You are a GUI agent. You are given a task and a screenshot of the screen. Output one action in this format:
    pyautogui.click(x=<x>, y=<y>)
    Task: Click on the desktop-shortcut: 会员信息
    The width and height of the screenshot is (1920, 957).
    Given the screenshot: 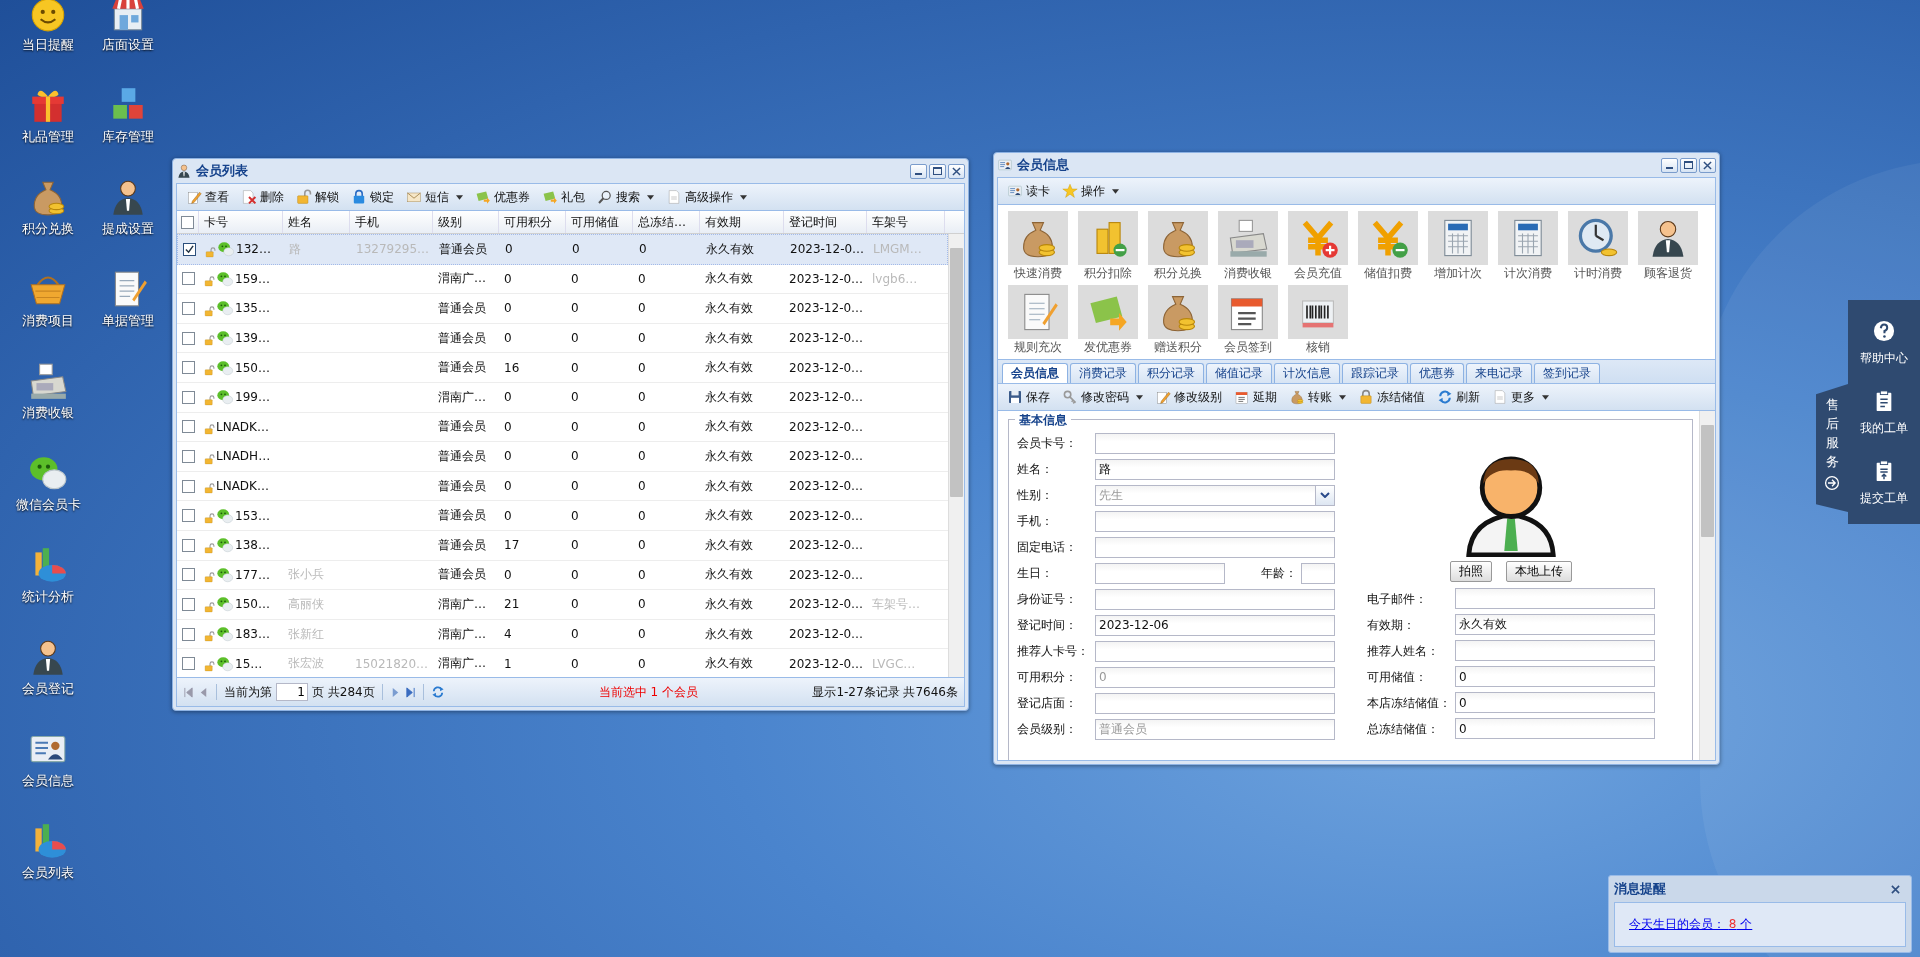 What is the action you would take?
    pyautogui.click(x=48, y=774)
    